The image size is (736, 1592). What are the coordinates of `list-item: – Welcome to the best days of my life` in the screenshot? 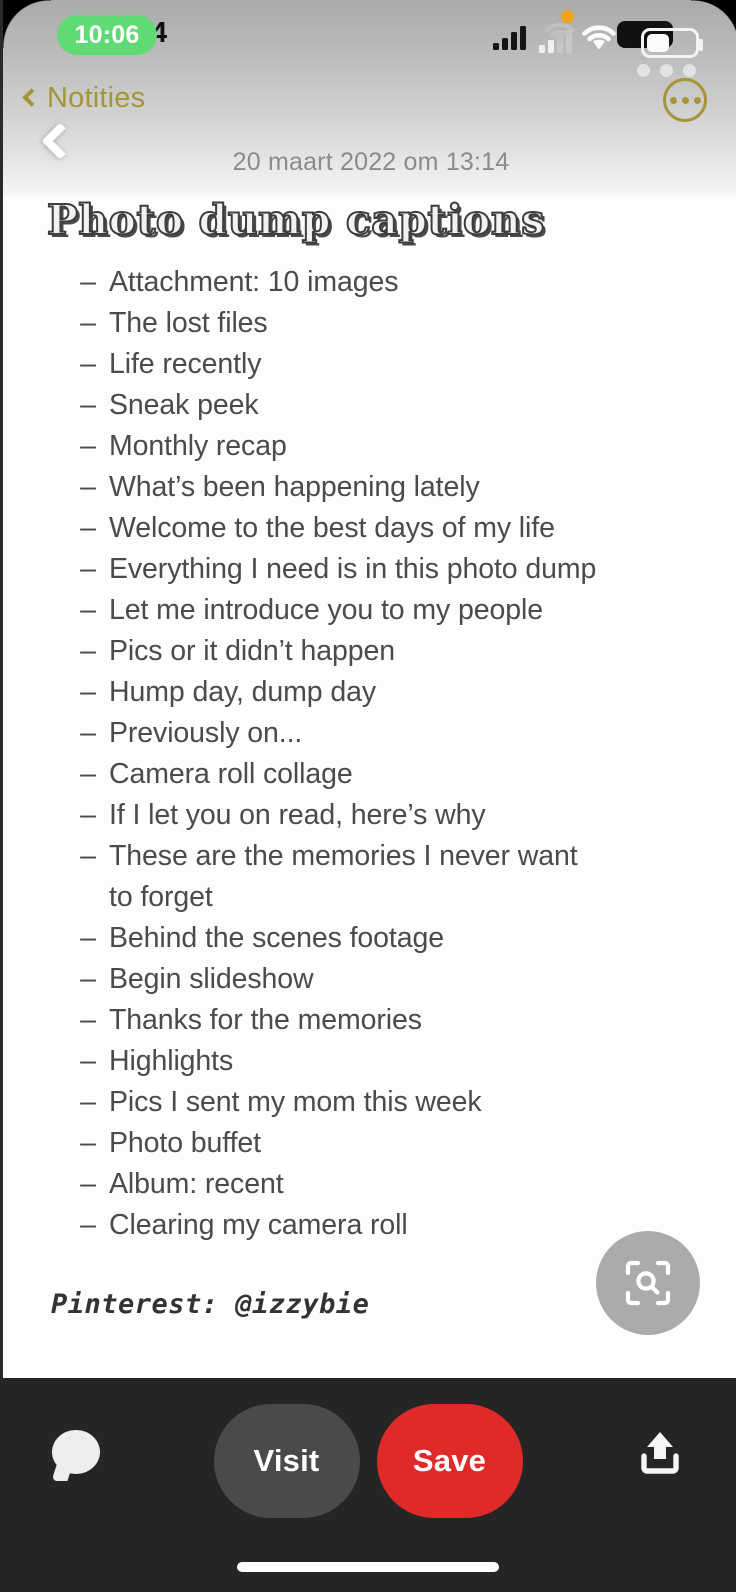 It's located at (354, 528).